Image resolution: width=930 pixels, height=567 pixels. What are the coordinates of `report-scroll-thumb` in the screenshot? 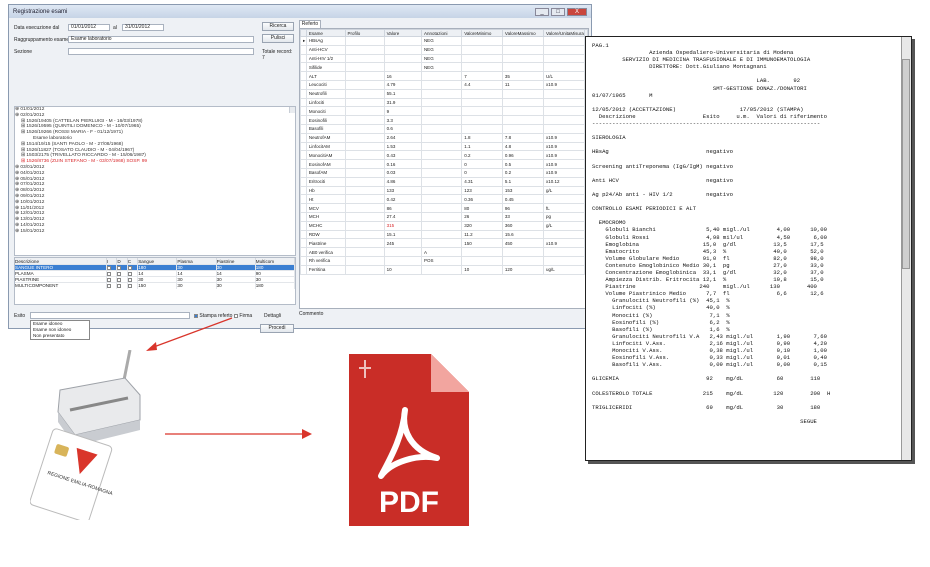 It's located at (906, 164).